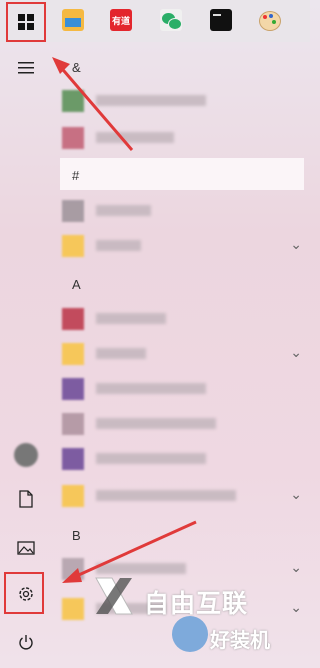 The height and width of the screenshot is (668, 320). Describe the element at coordinates (76, 284) in the screenshot. I see `section-header-a: A` at that location.